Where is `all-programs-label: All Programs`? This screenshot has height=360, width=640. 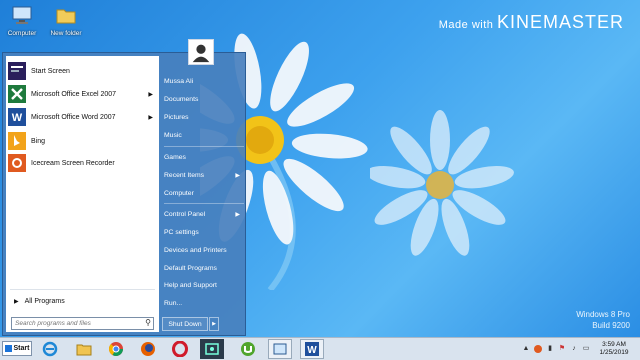
all-programs-label: All Programs is located at coordinates (44, 301).